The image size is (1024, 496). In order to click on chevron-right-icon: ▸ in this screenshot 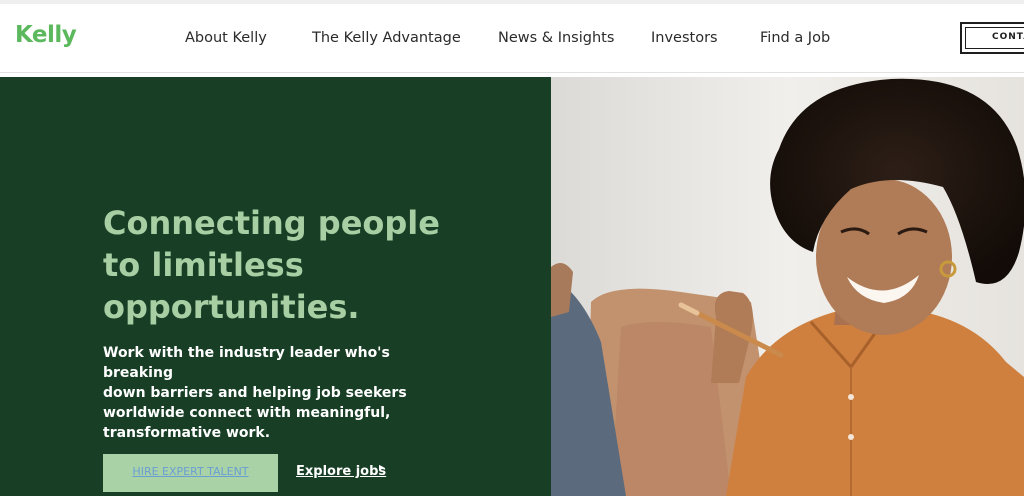, I will do `click(382, 467)`.